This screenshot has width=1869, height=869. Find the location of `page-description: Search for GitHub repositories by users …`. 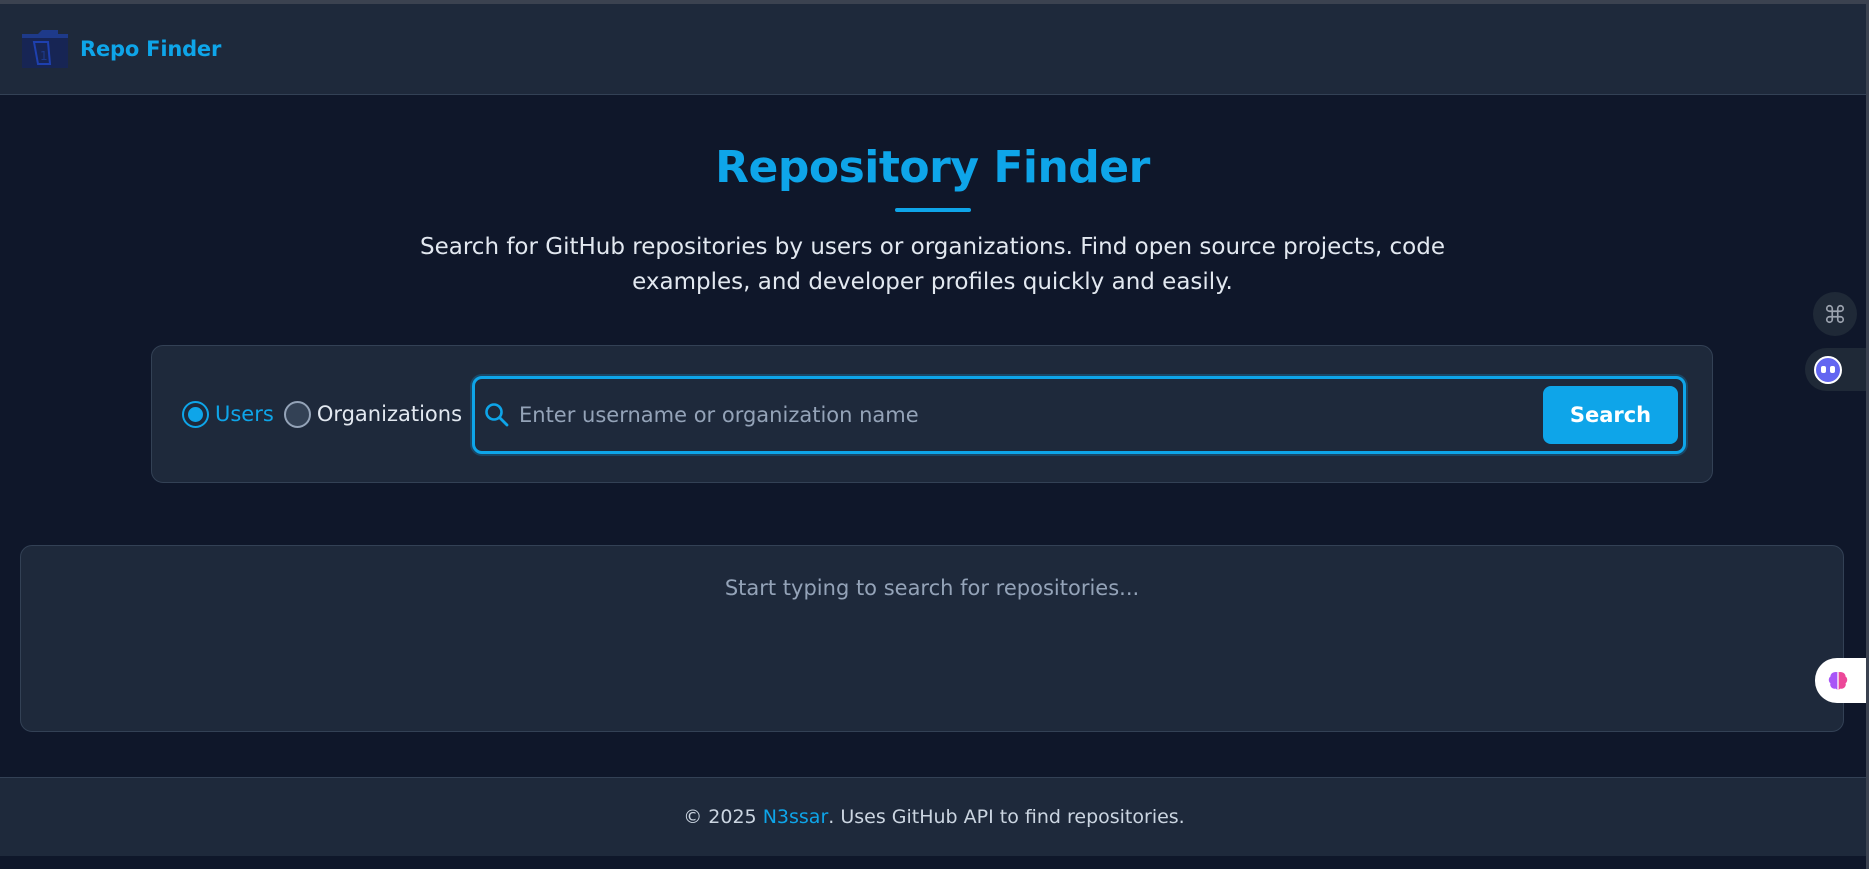

page-description: Search for GitHub repositories by users … is located at coordinates (932, 264).